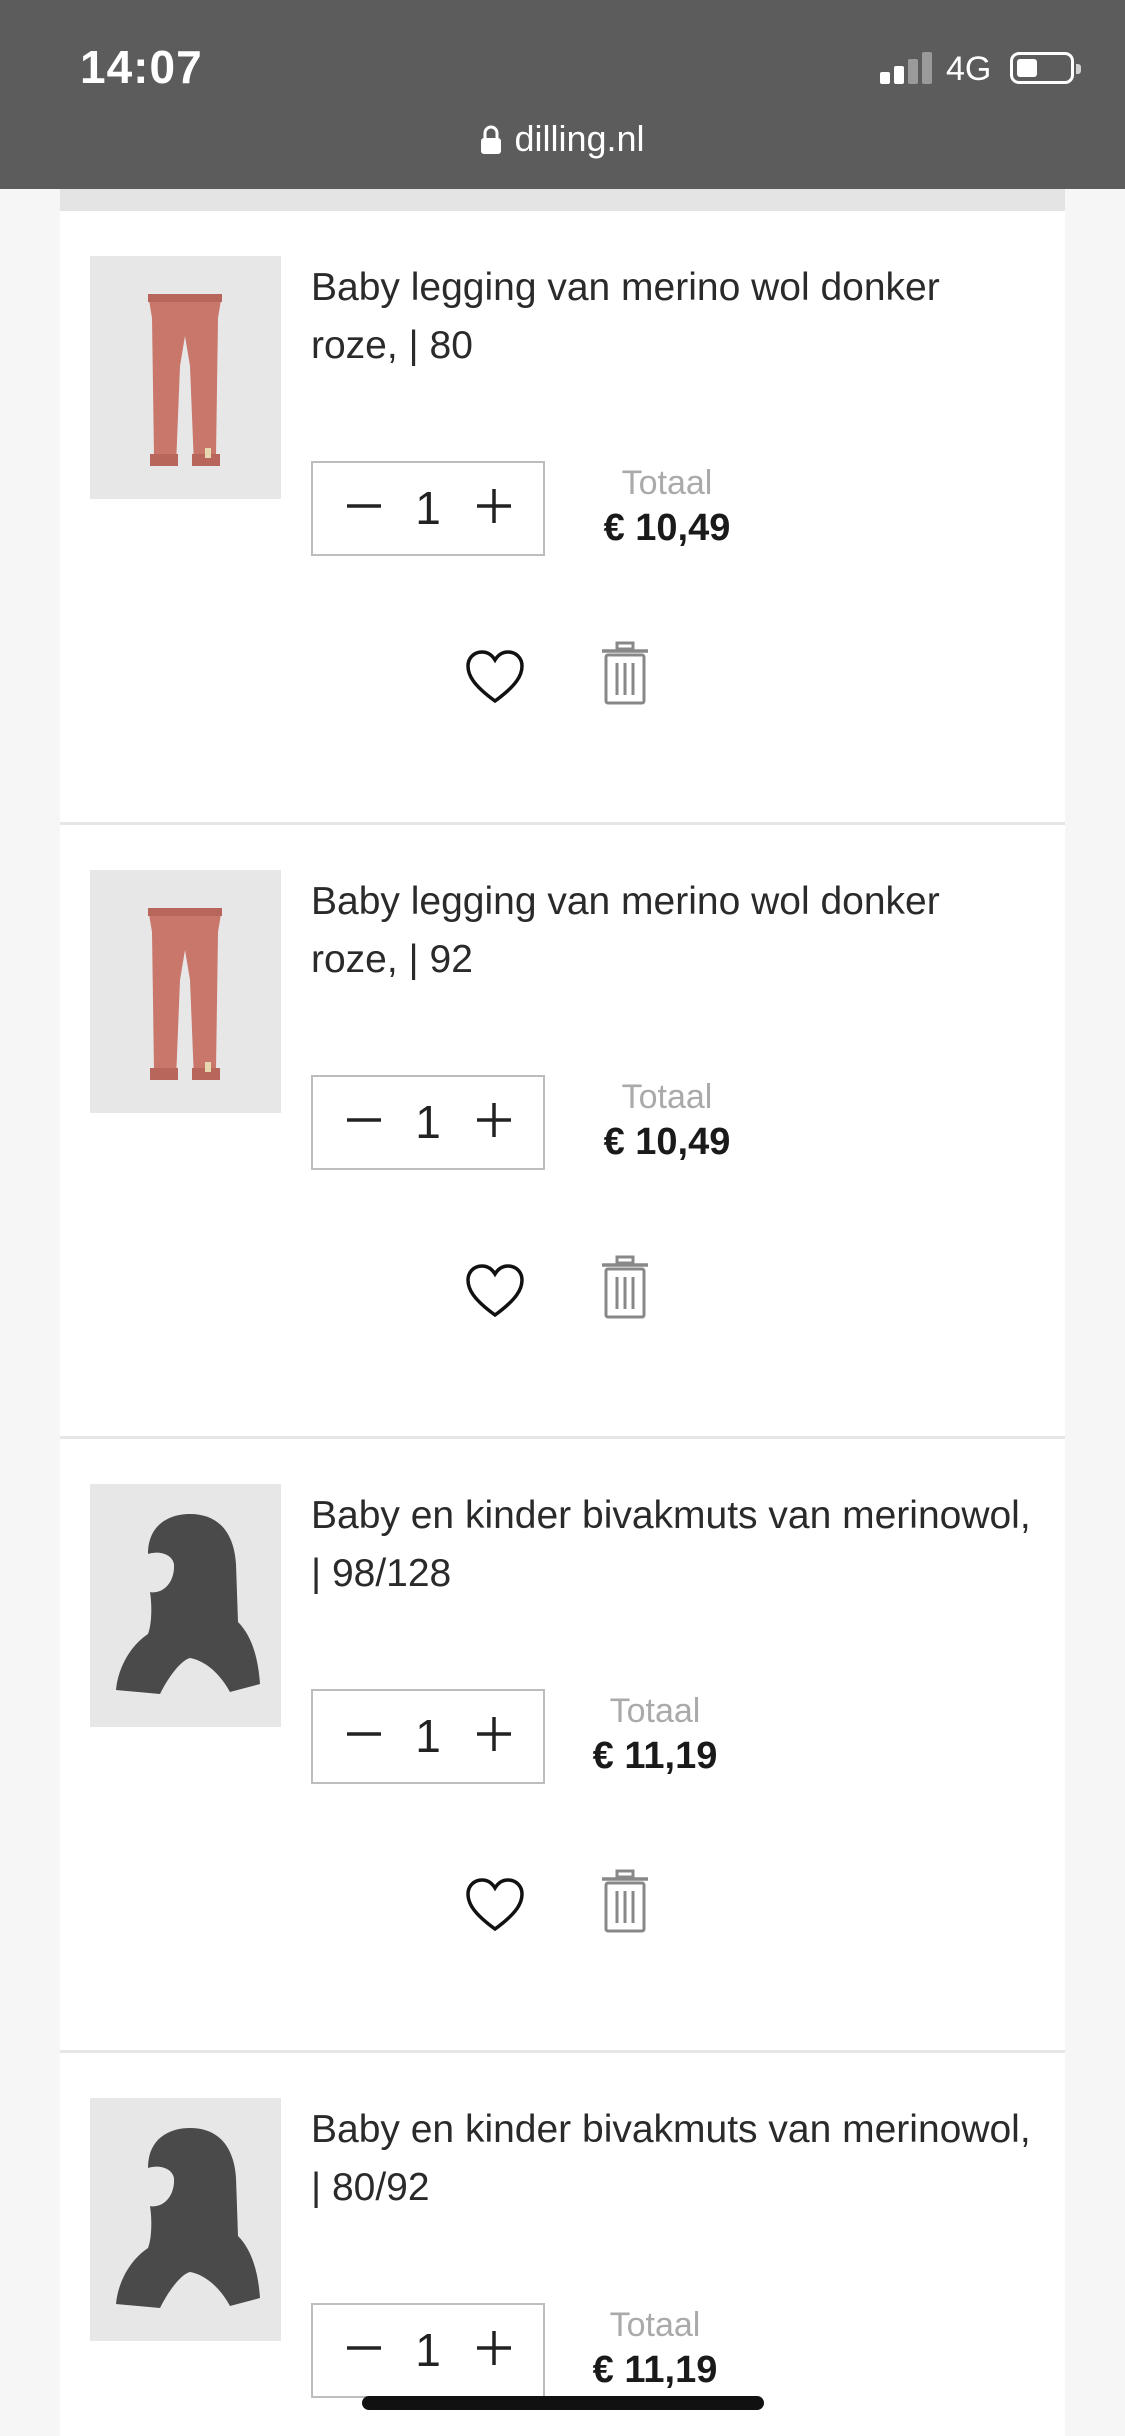 This screenshot has width=1125, height=2436. Describe the element at coordinates (579, 138) in the screenshot. I see `url-text: dilling.nl` at that location.